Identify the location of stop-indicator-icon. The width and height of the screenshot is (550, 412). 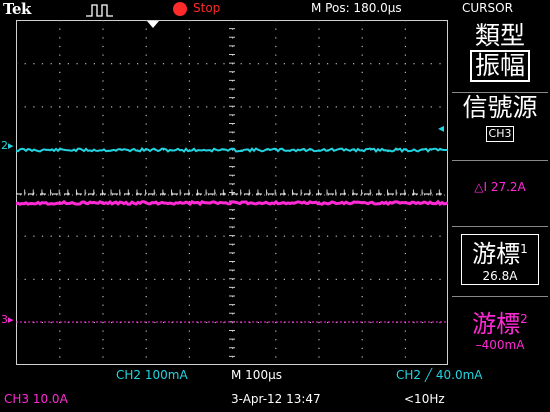
(180, 9).